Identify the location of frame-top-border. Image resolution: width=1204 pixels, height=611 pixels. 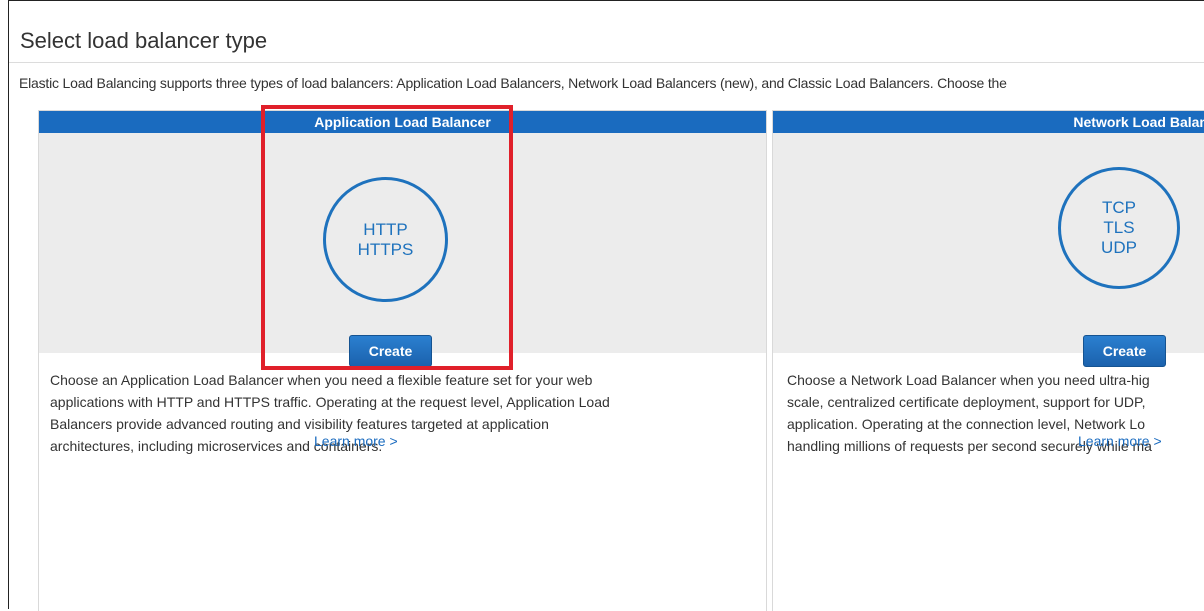
(606, 0).